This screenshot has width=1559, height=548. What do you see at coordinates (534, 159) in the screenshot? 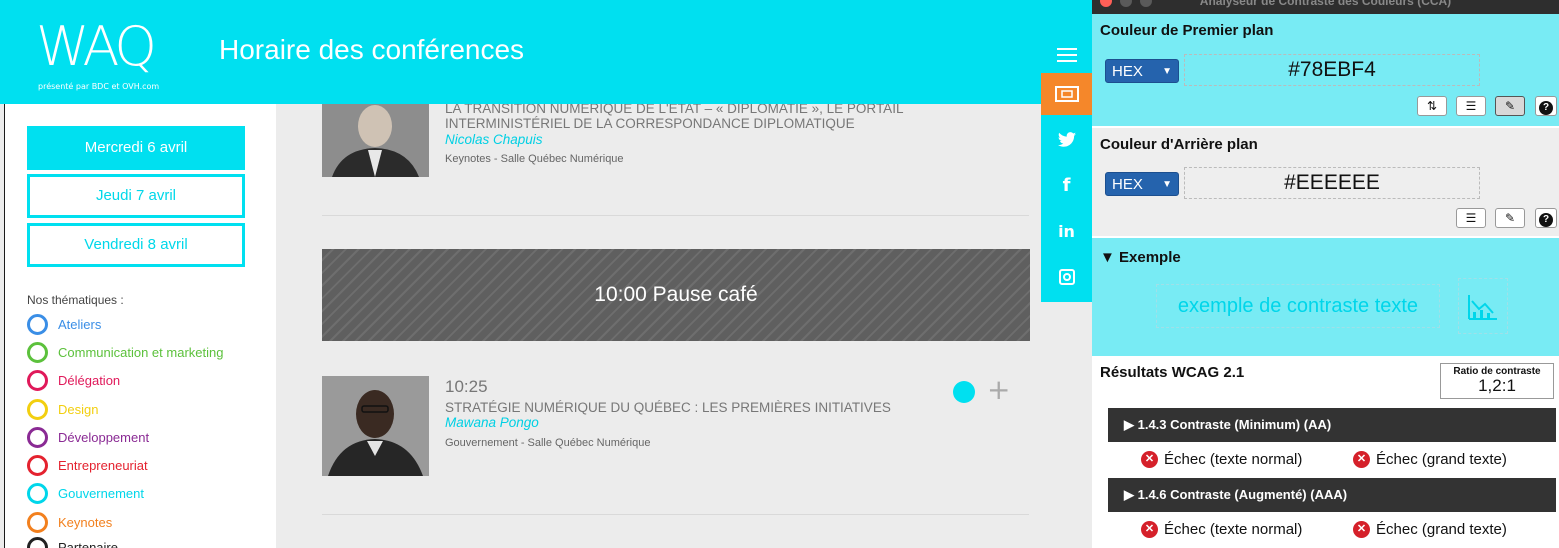
I see `session-room: Keynotes - Salle Québec Numérique` at bounding box center [534, 159].